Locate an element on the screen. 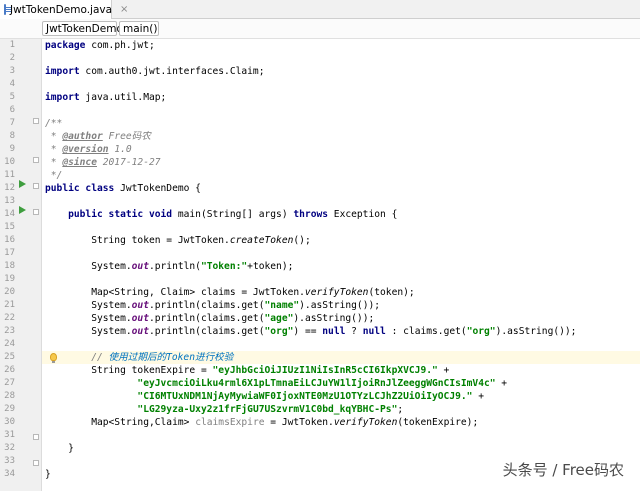 The width and height of the screenshot is (640, 491). line-number: 24 is located at coordinates (9, 344).